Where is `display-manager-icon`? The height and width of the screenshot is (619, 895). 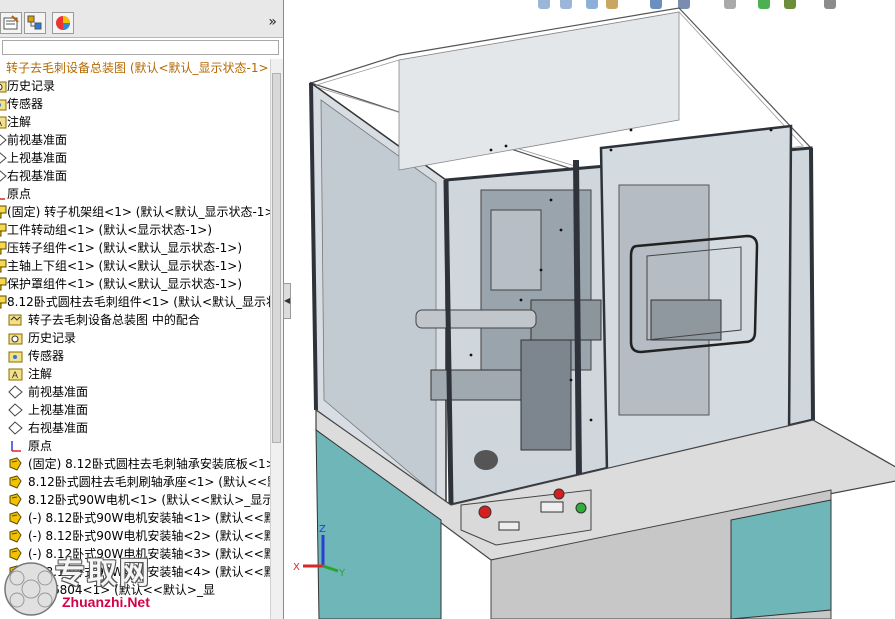
display-manager-icon is located at coordinates (63, 23).